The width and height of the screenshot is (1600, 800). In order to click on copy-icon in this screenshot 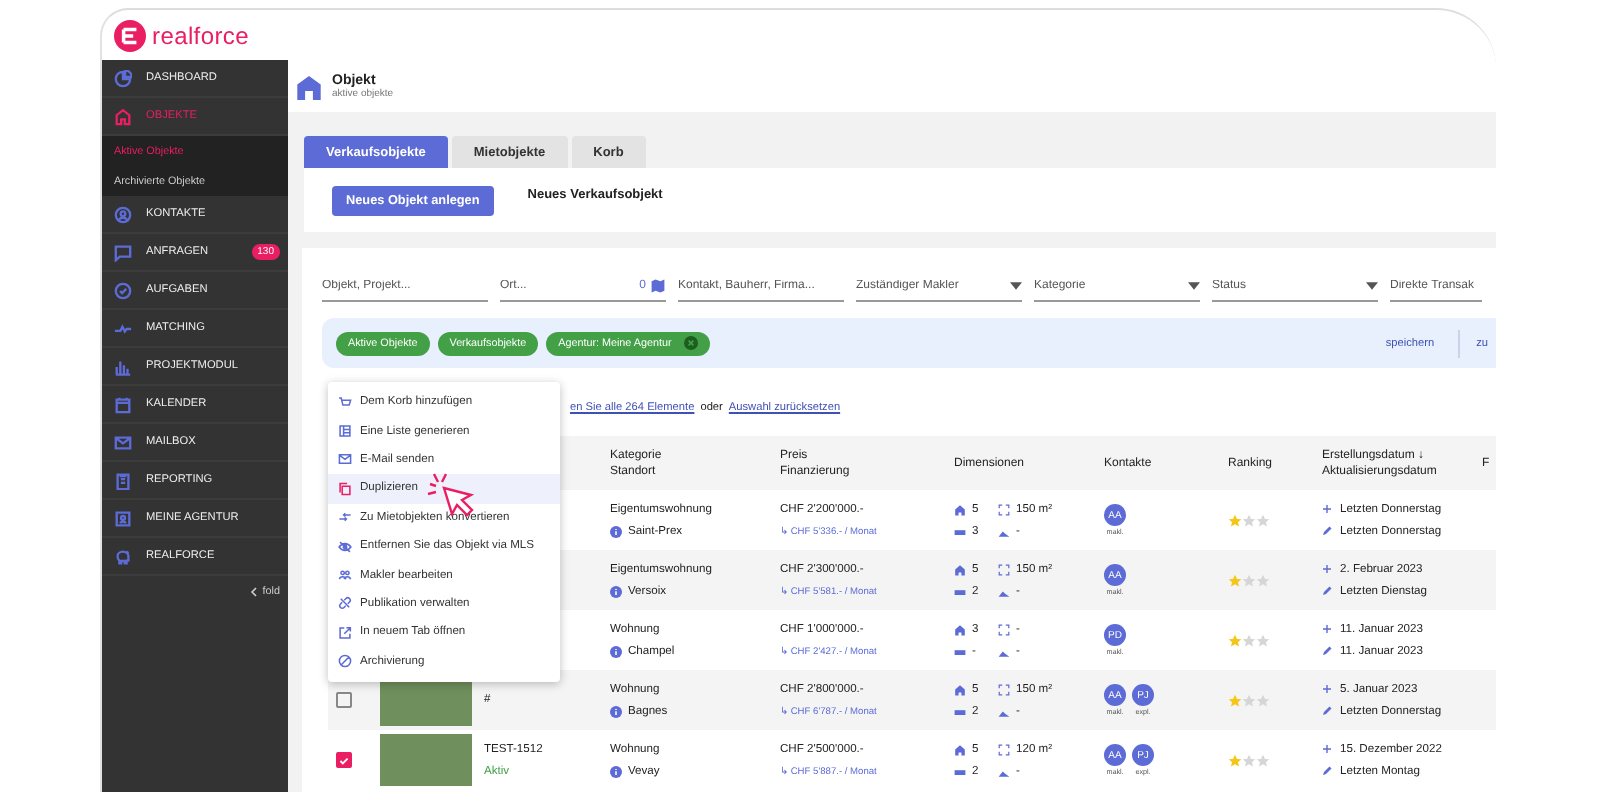, I will do `click(345, 488)`.